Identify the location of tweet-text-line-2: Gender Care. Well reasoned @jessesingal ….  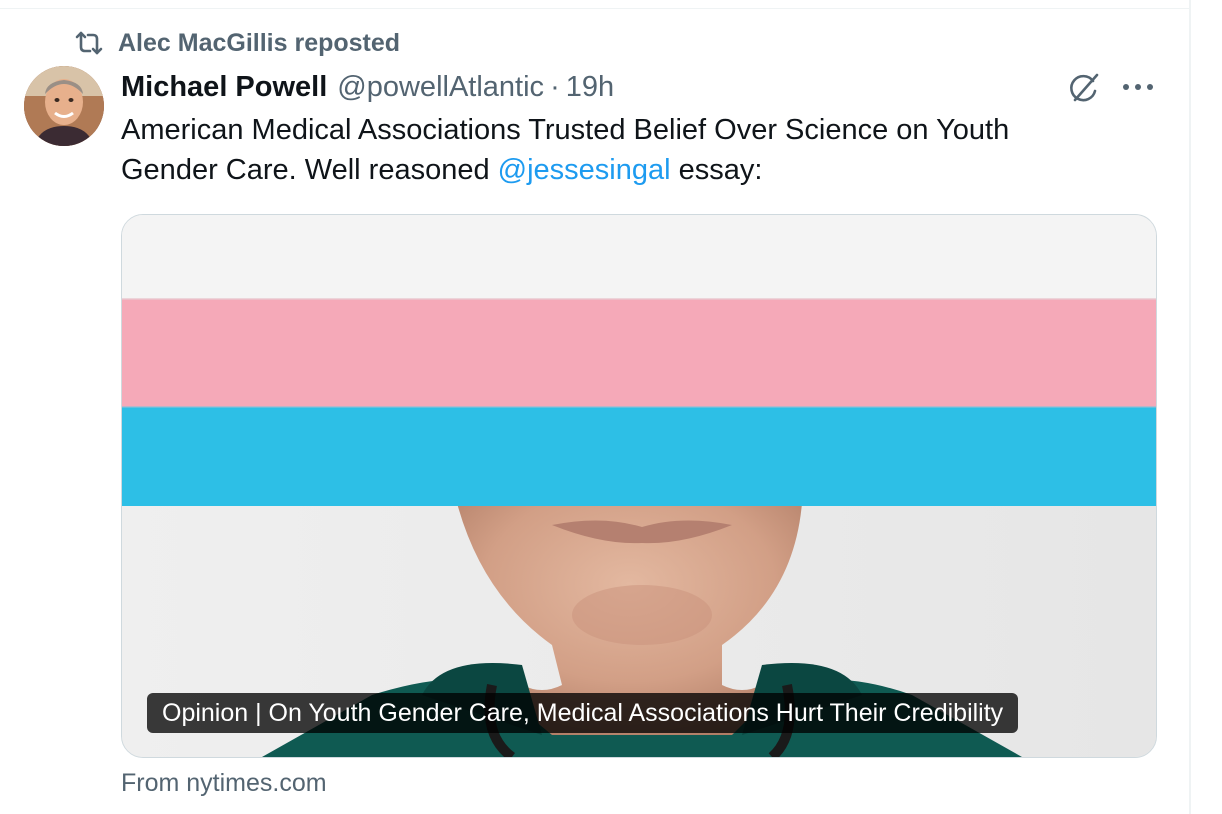
(621, 170).